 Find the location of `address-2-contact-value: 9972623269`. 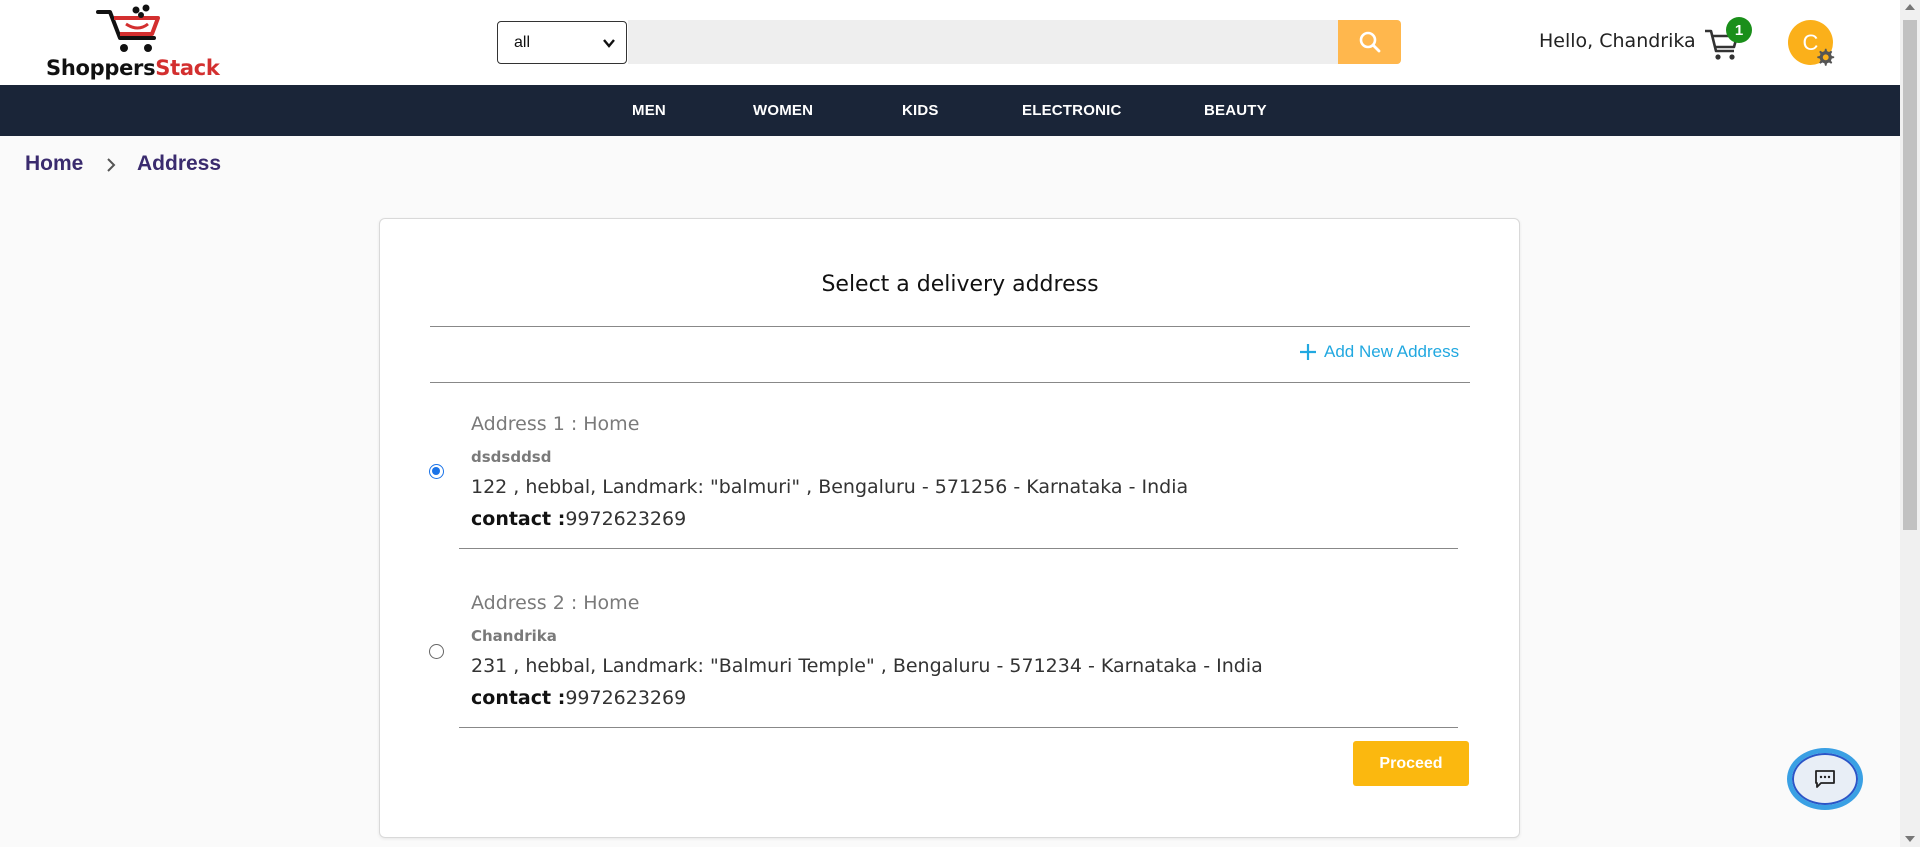

address-2-contact-value: 9972623269 is located at coordinates (626, 698).